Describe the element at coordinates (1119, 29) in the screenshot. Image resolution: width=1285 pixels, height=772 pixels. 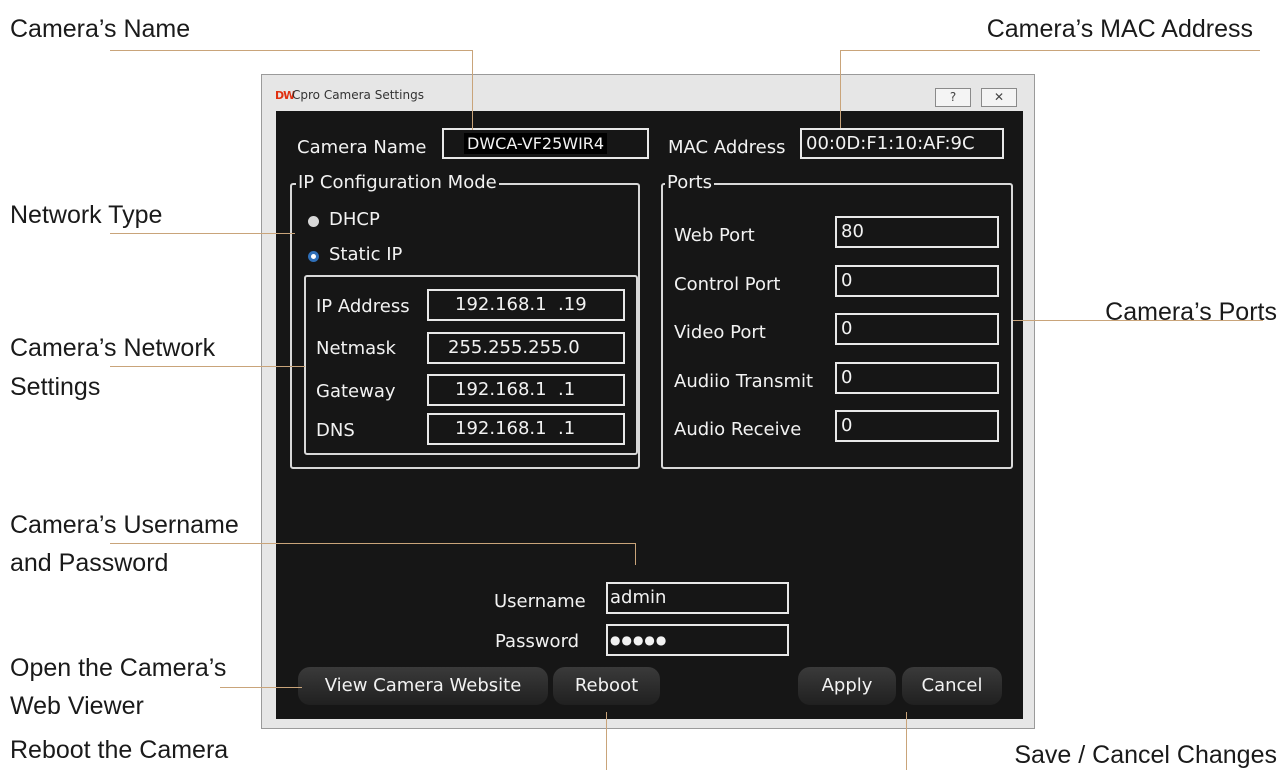
I see `callout-mac-address: Camera’s MAC Address` at that location.